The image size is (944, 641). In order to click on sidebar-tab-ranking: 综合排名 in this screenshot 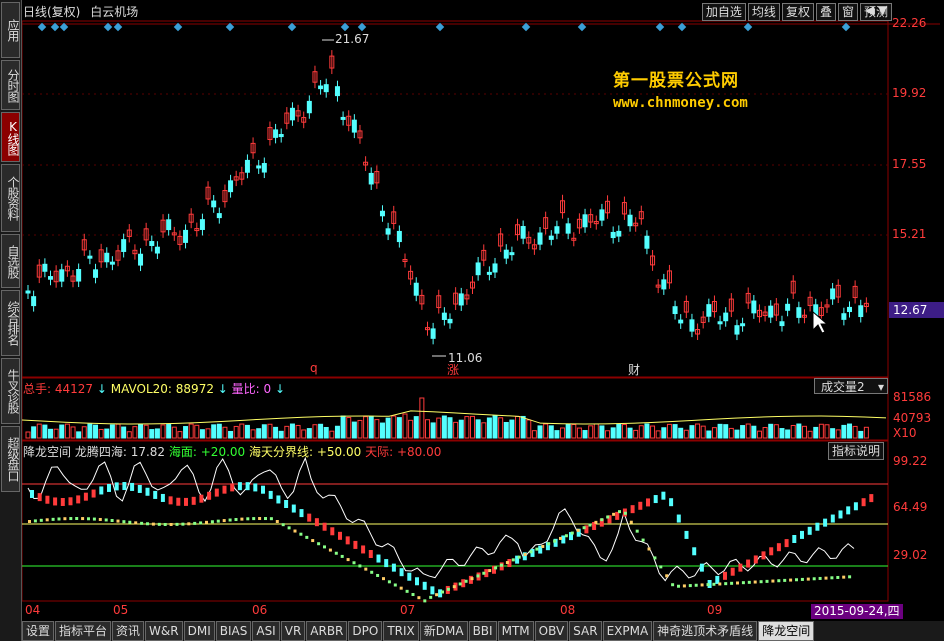, I will do `click(10, 323)`.